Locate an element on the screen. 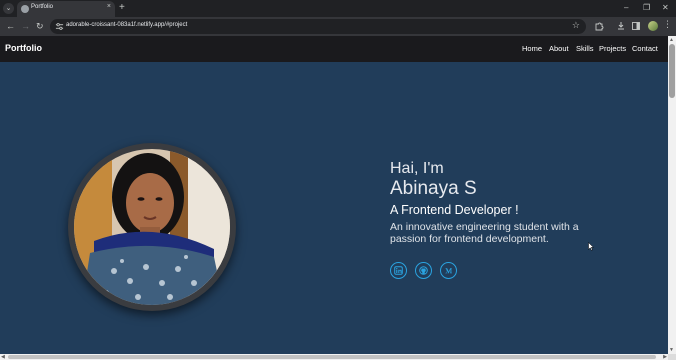 This screenshot has height=360, width=676. vertical-scroll-thumb is located at coordinates (672, 71).